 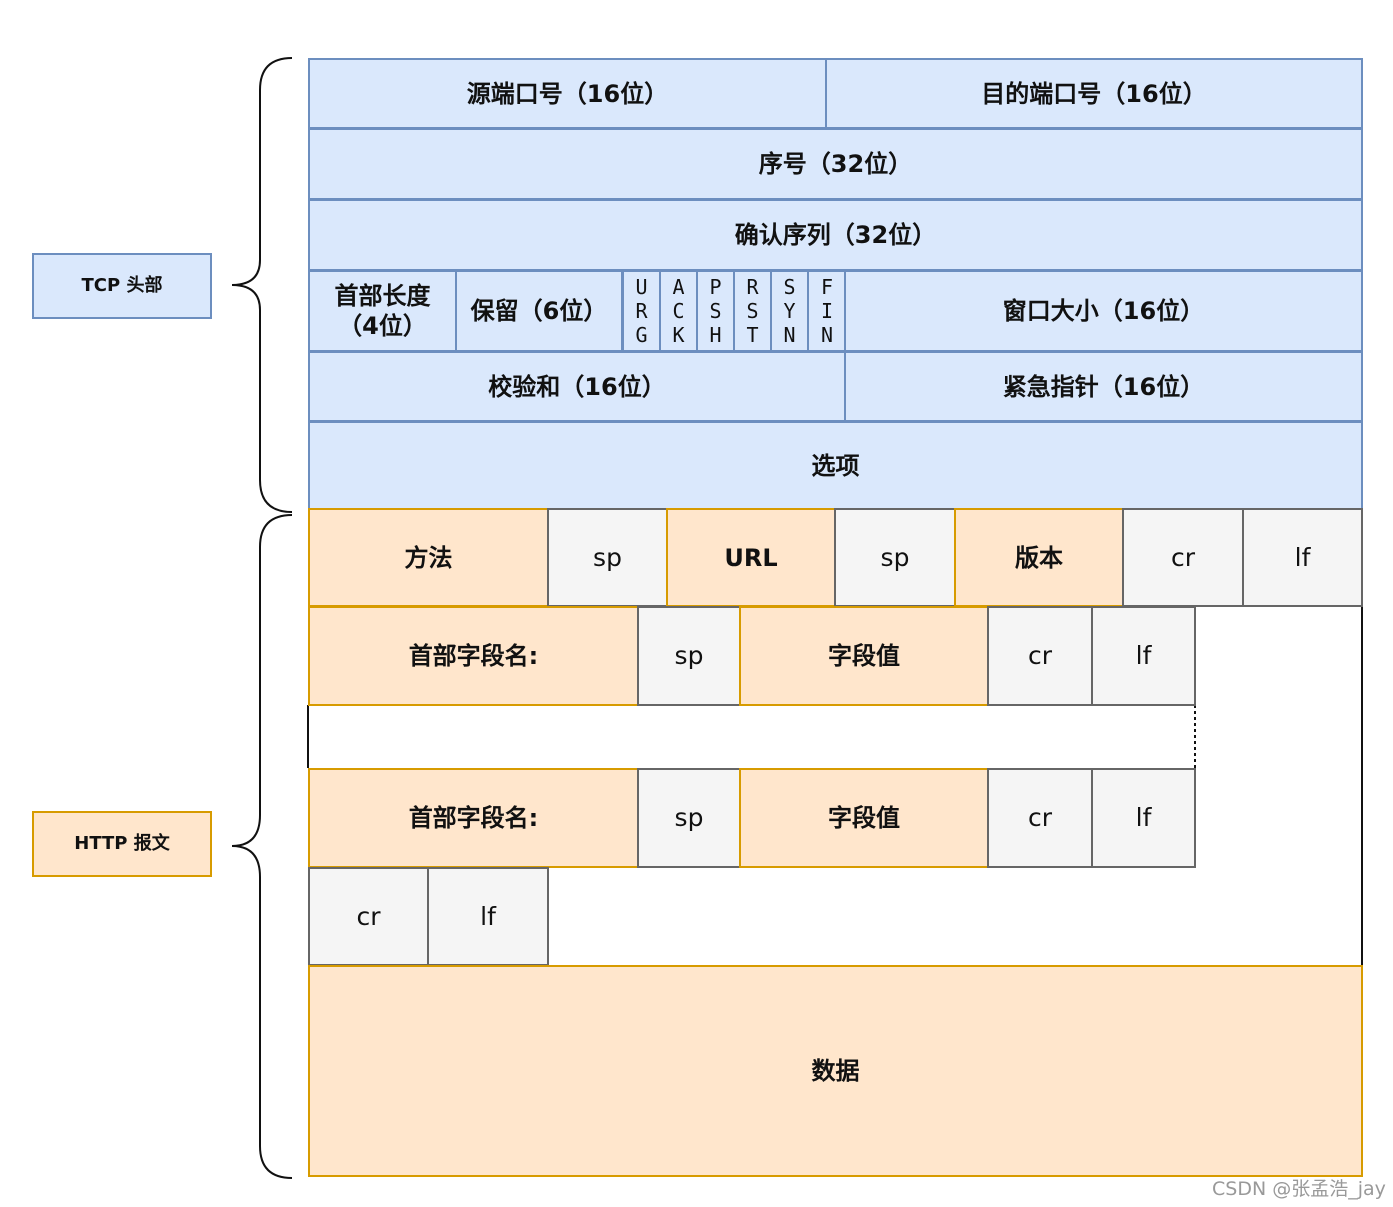 I want to click on tcp-brace, so click(x=262, y=285).